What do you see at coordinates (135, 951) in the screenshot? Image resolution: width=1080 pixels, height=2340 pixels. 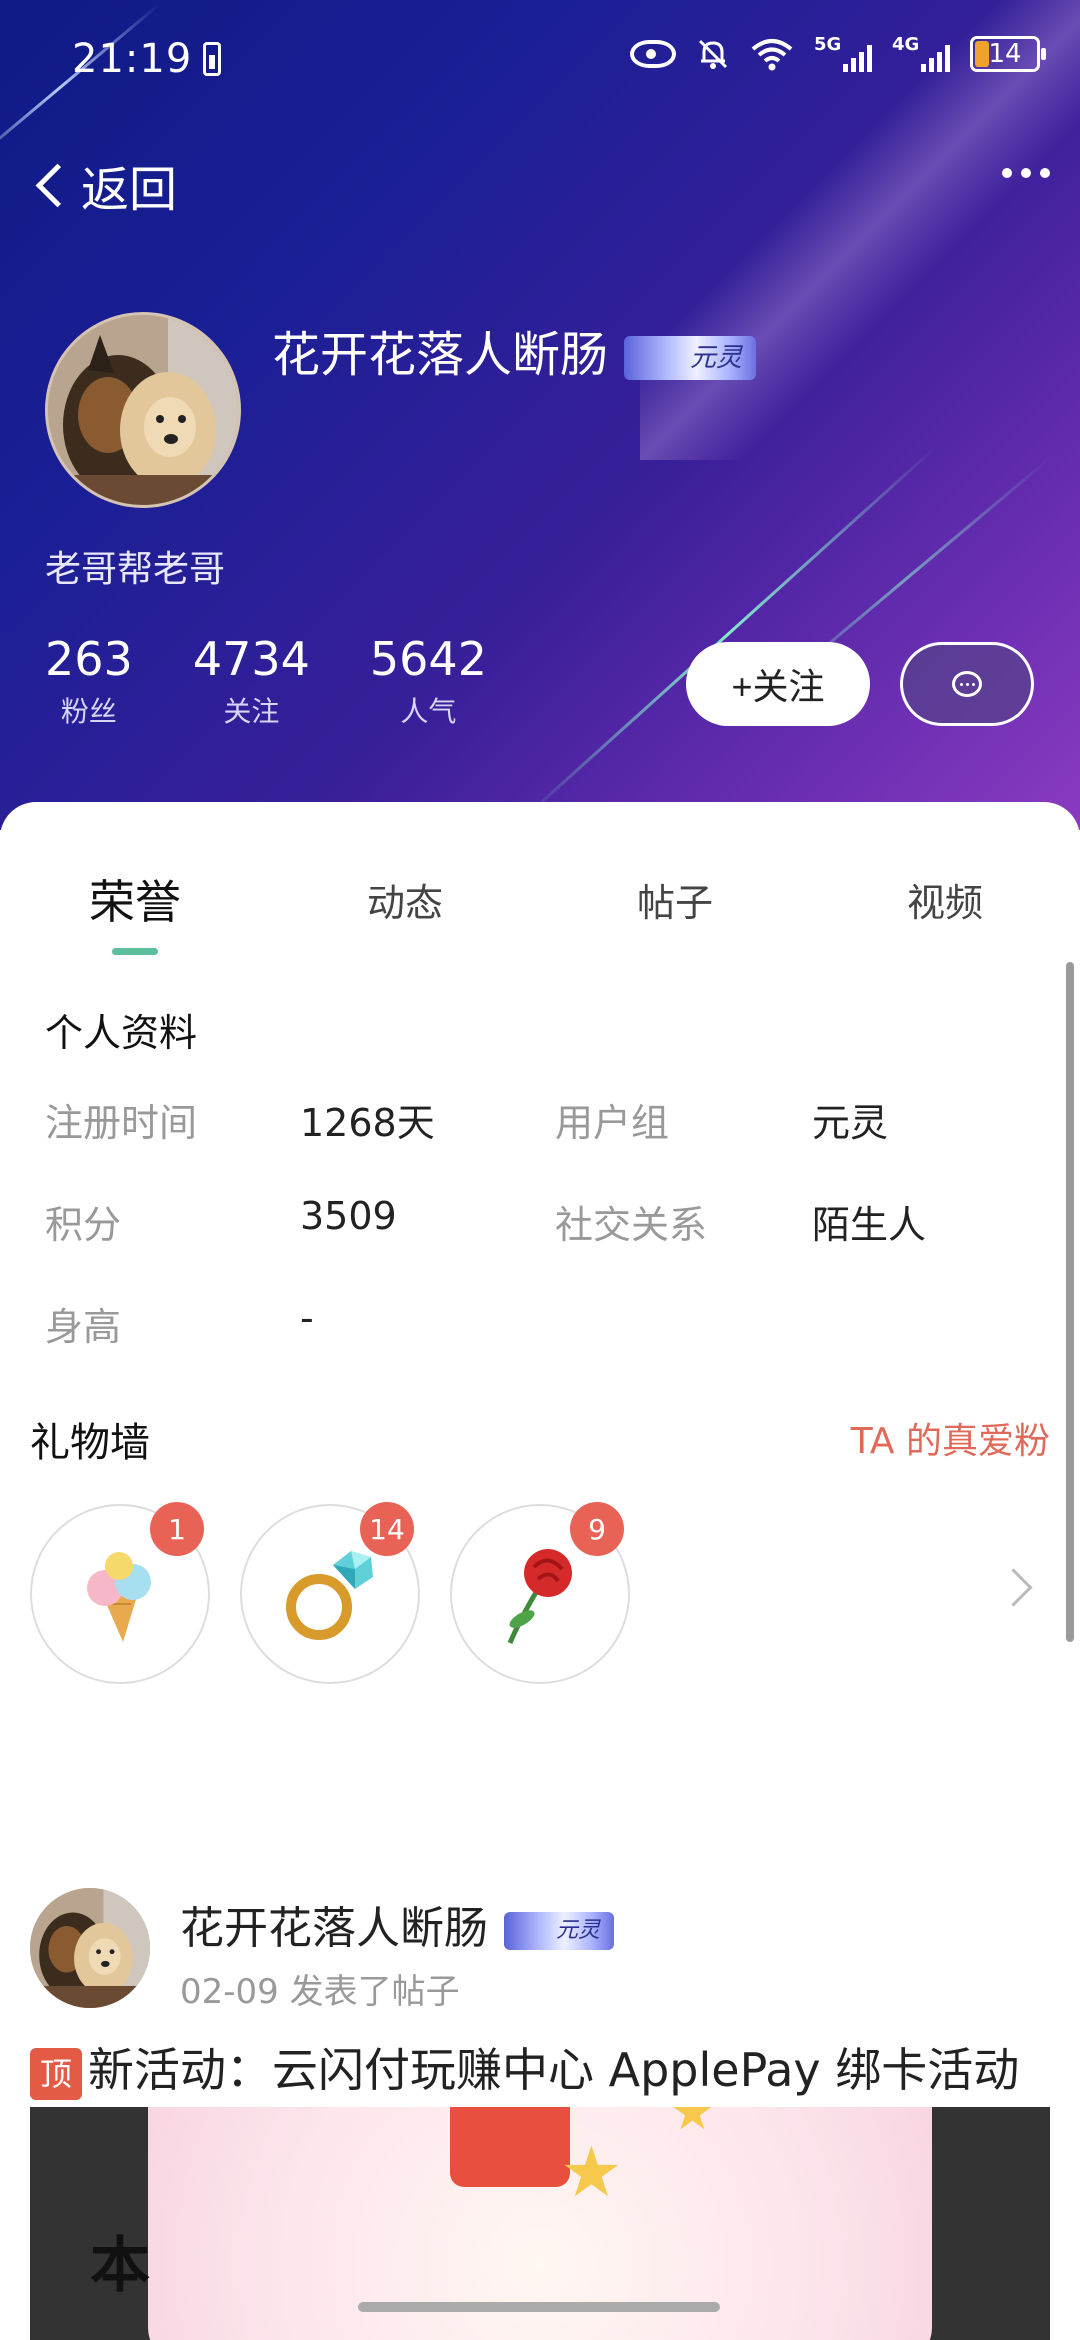 I see `active-tab-indicator` at bounding box center [135, 951].